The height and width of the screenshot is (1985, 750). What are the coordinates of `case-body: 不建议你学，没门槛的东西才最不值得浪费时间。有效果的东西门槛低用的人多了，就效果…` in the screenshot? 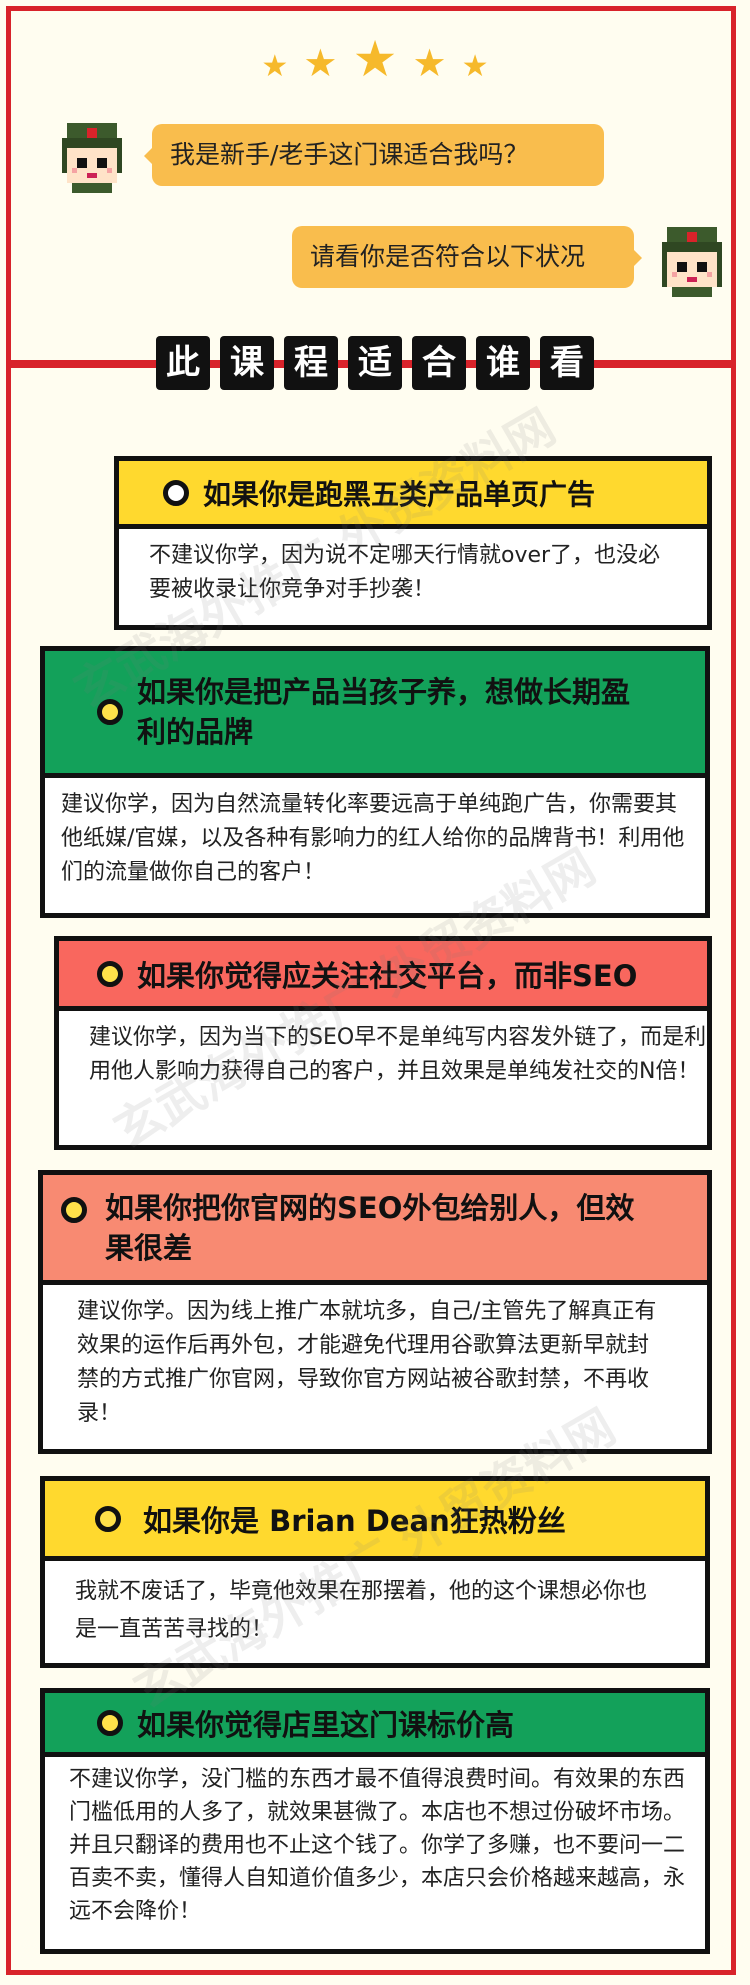 It's located at (377, 1845).